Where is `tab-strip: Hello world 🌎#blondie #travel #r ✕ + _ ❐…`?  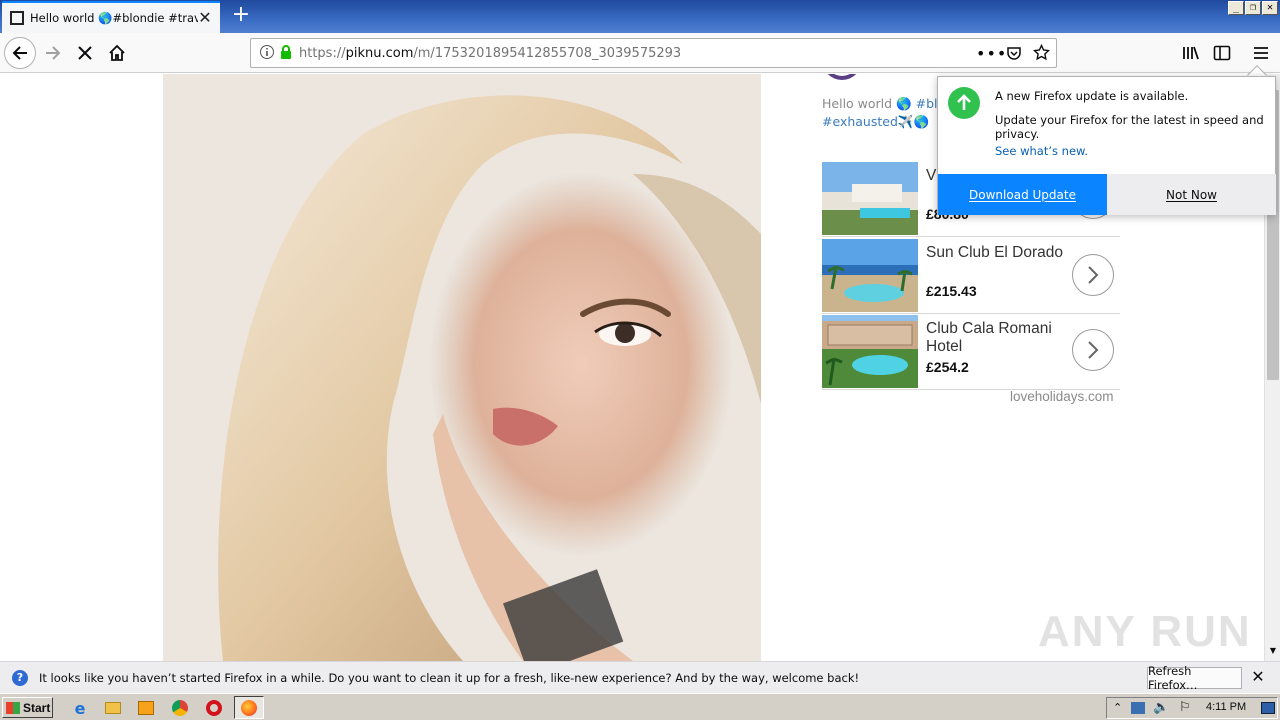 tab-strip: Hello world 🌎#blondie #travel #r ✕ + _ ❐… is located at coordinates (640, 16).